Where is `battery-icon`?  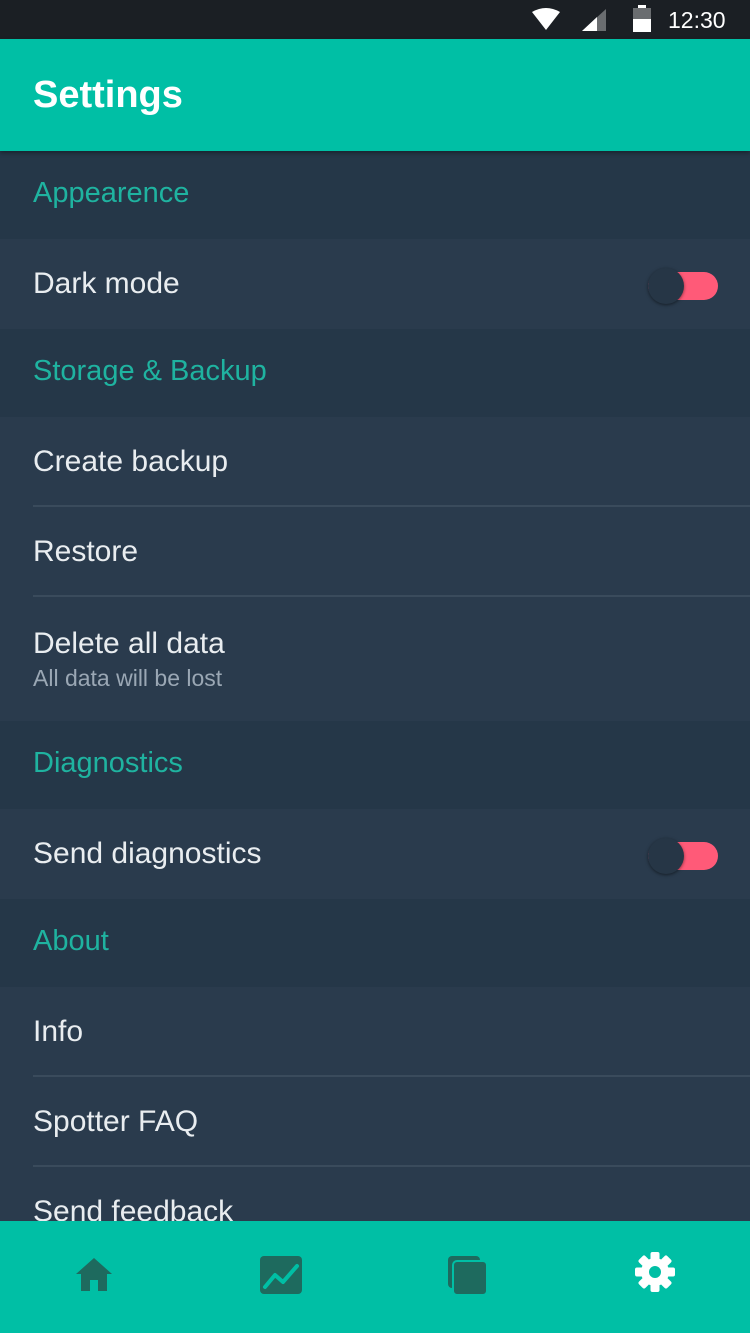 battery-icon is located at coordinates (642, 18).